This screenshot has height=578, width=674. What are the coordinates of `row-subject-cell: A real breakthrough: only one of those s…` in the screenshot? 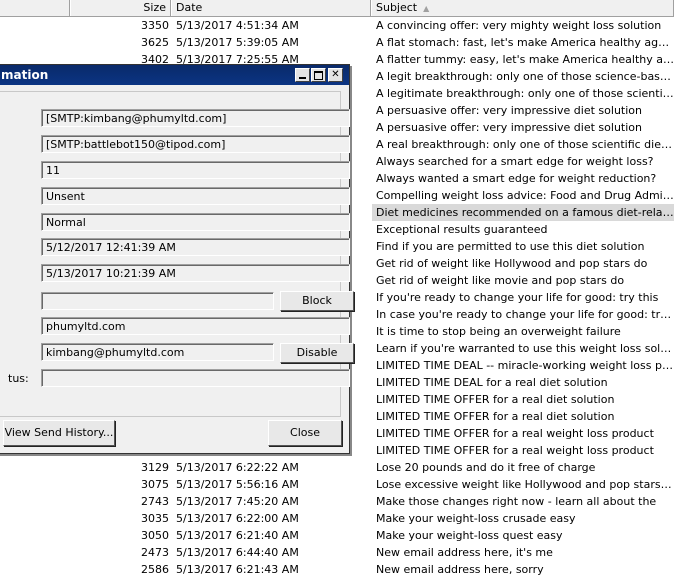 It's located at (525, 144).